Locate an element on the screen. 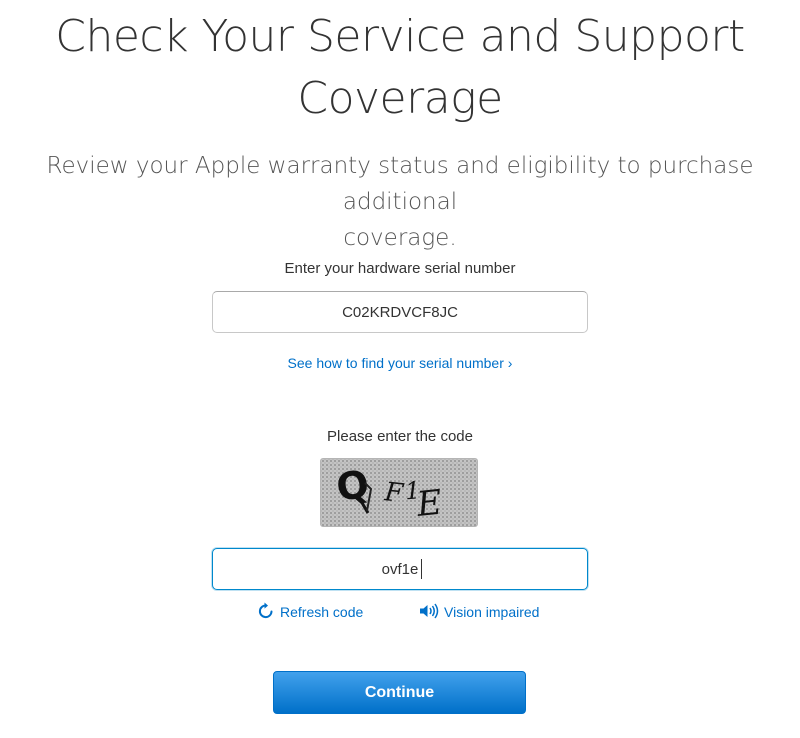 This screenshot has width=800, height=738. vision-impaired-link: Vision impaired is located at coordinates (478, 612).